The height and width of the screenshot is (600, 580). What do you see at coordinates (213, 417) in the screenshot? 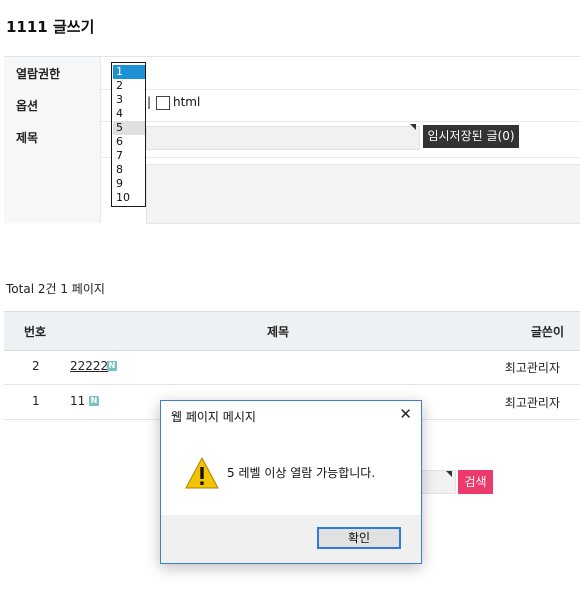
I see `dialog-title: 웹 페이지 메시지` at bounding box center [213, 417].